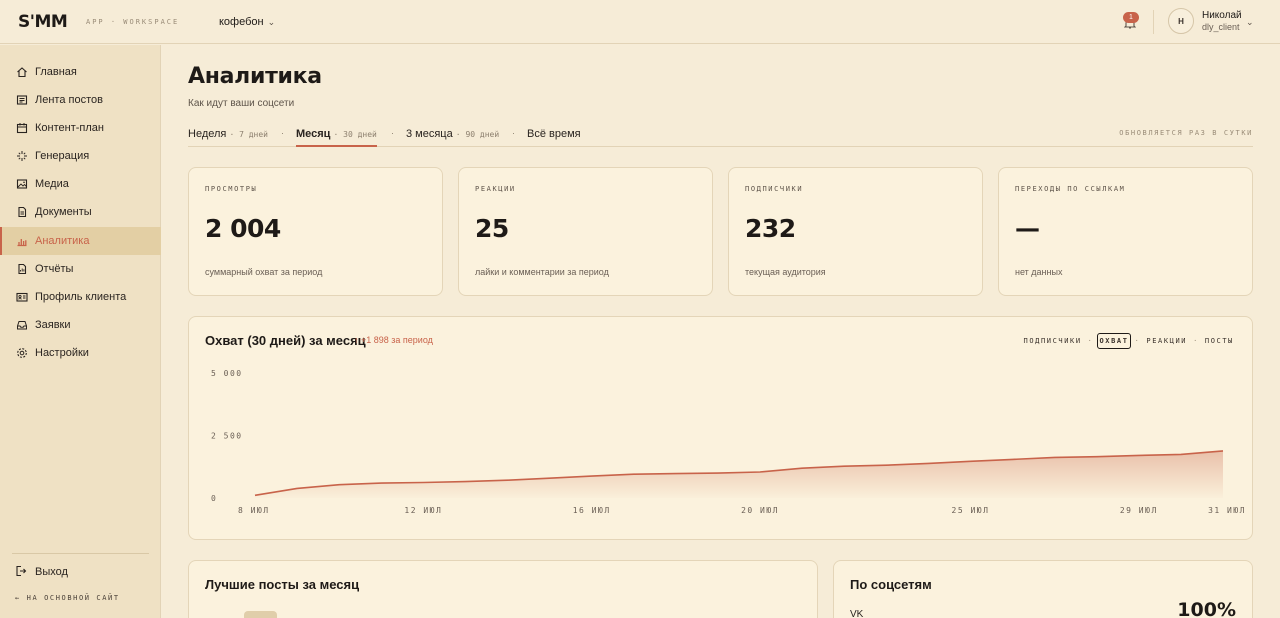 Image resolution: width=1280 pixels, height=618 pixels. What do you see at coordinates (62, 156) in the screenshot?
I see `sidebar-item-label: Генерация` at bounding box center [62, 156].